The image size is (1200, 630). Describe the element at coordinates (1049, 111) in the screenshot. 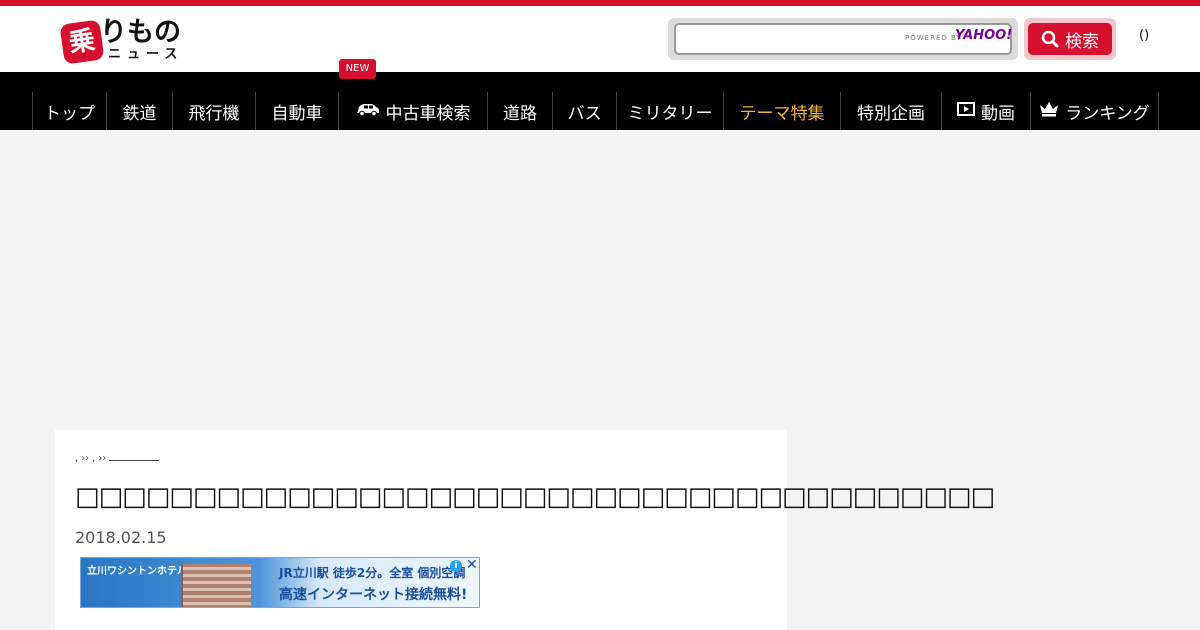

I see `crown-icon` at that location.